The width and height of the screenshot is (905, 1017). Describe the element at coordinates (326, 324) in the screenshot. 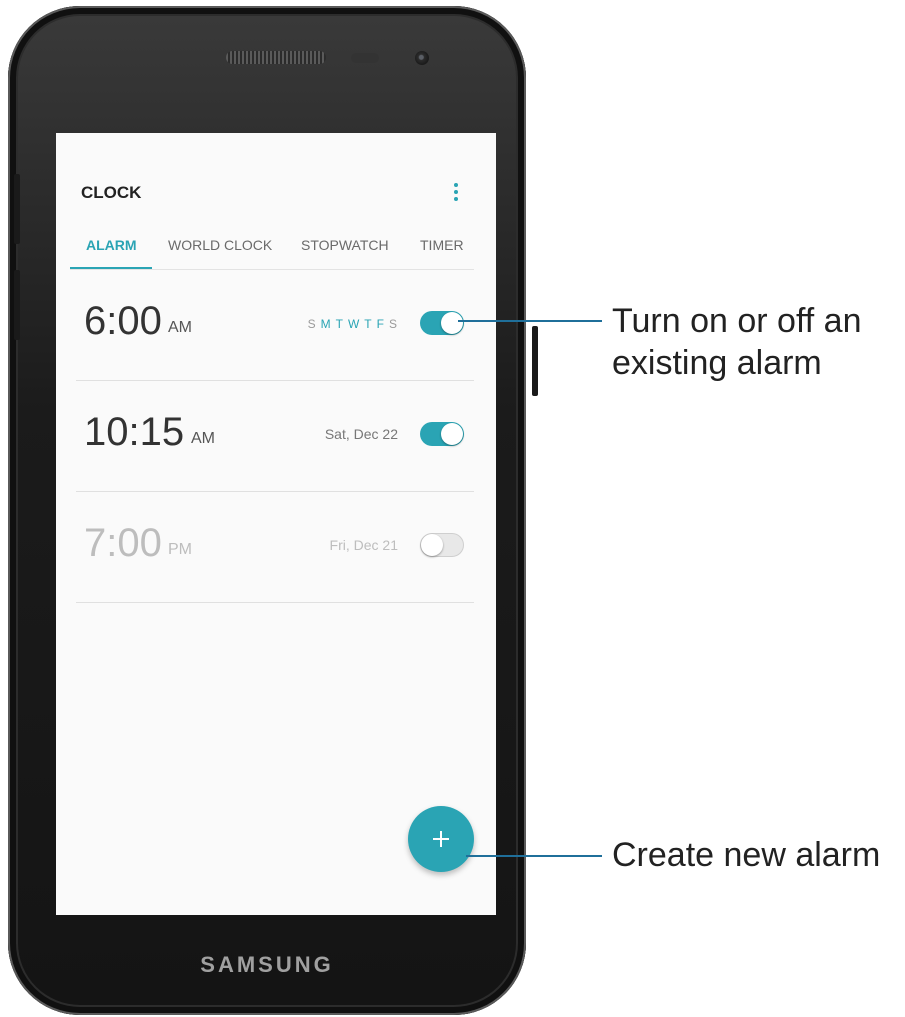

I see `day-monday: M` at that location.